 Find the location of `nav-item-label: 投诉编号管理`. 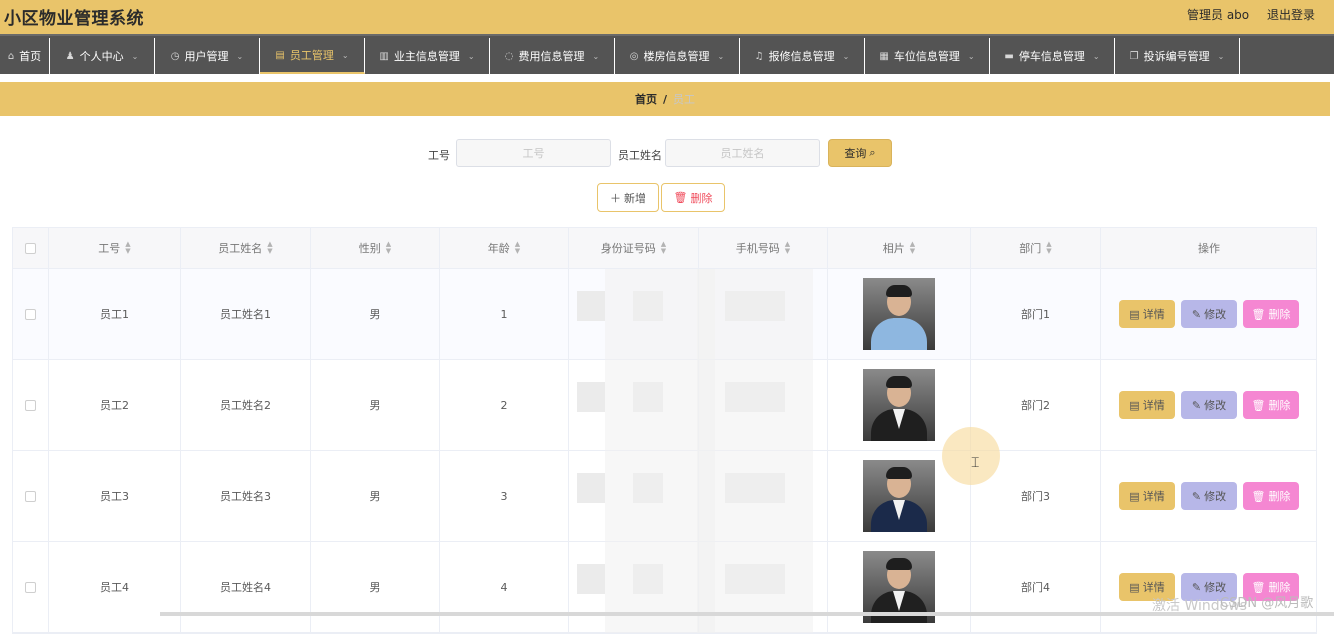

nav-item-label: 投诉编号管理 is located at coordinates (1176, 56).